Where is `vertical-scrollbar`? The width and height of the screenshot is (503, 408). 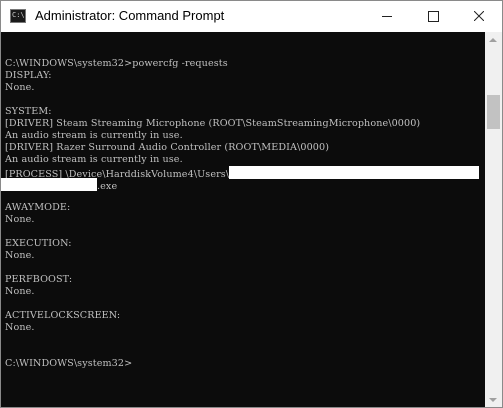 vertical-scrollbar is located at coordinates (493, 219).